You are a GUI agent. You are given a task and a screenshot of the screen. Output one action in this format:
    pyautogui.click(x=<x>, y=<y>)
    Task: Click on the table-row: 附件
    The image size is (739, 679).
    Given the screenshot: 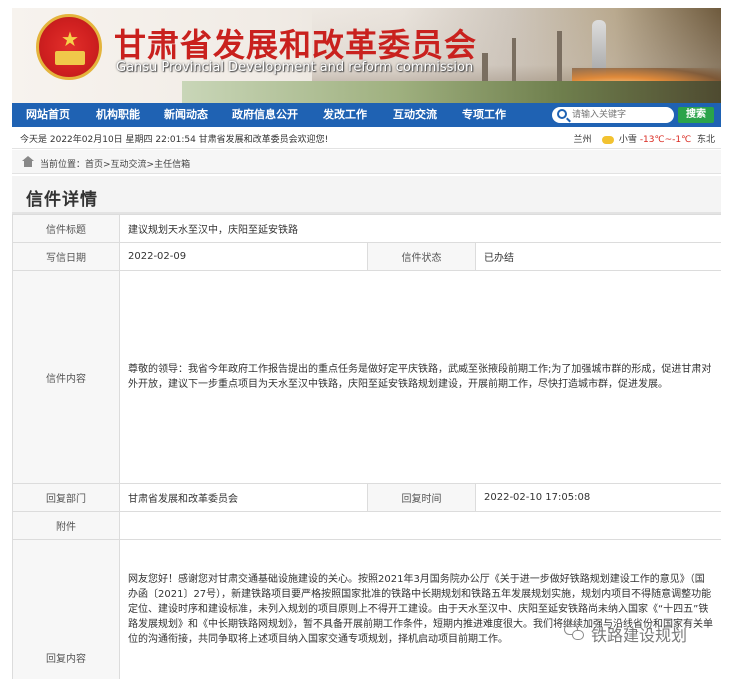 What is the action you would take?
    pyautogui.click(x=366, y=525)
    